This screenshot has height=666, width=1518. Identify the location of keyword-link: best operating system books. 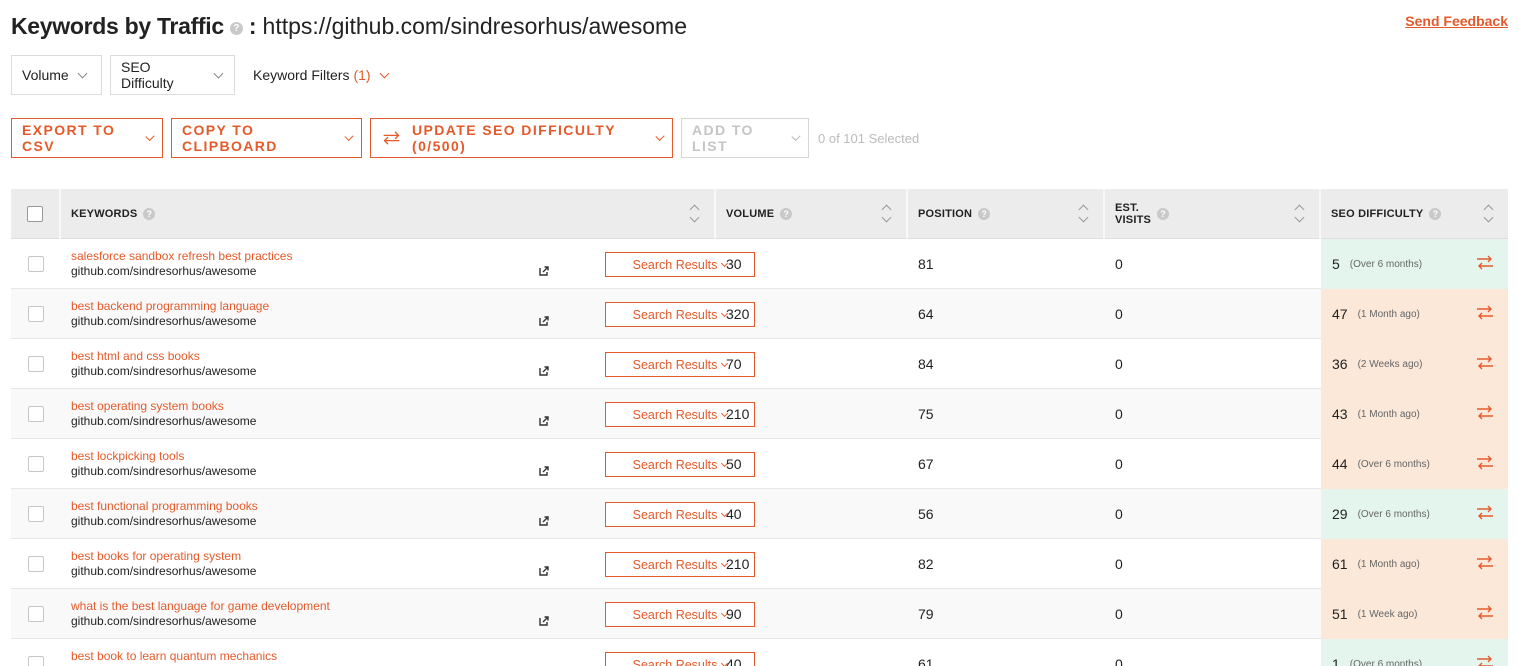
(163, 406).